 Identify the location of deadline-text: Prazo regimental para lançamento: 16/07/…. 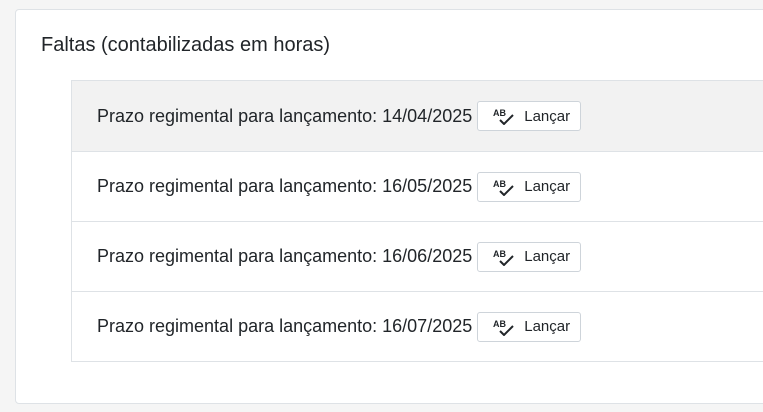
(285, 326).